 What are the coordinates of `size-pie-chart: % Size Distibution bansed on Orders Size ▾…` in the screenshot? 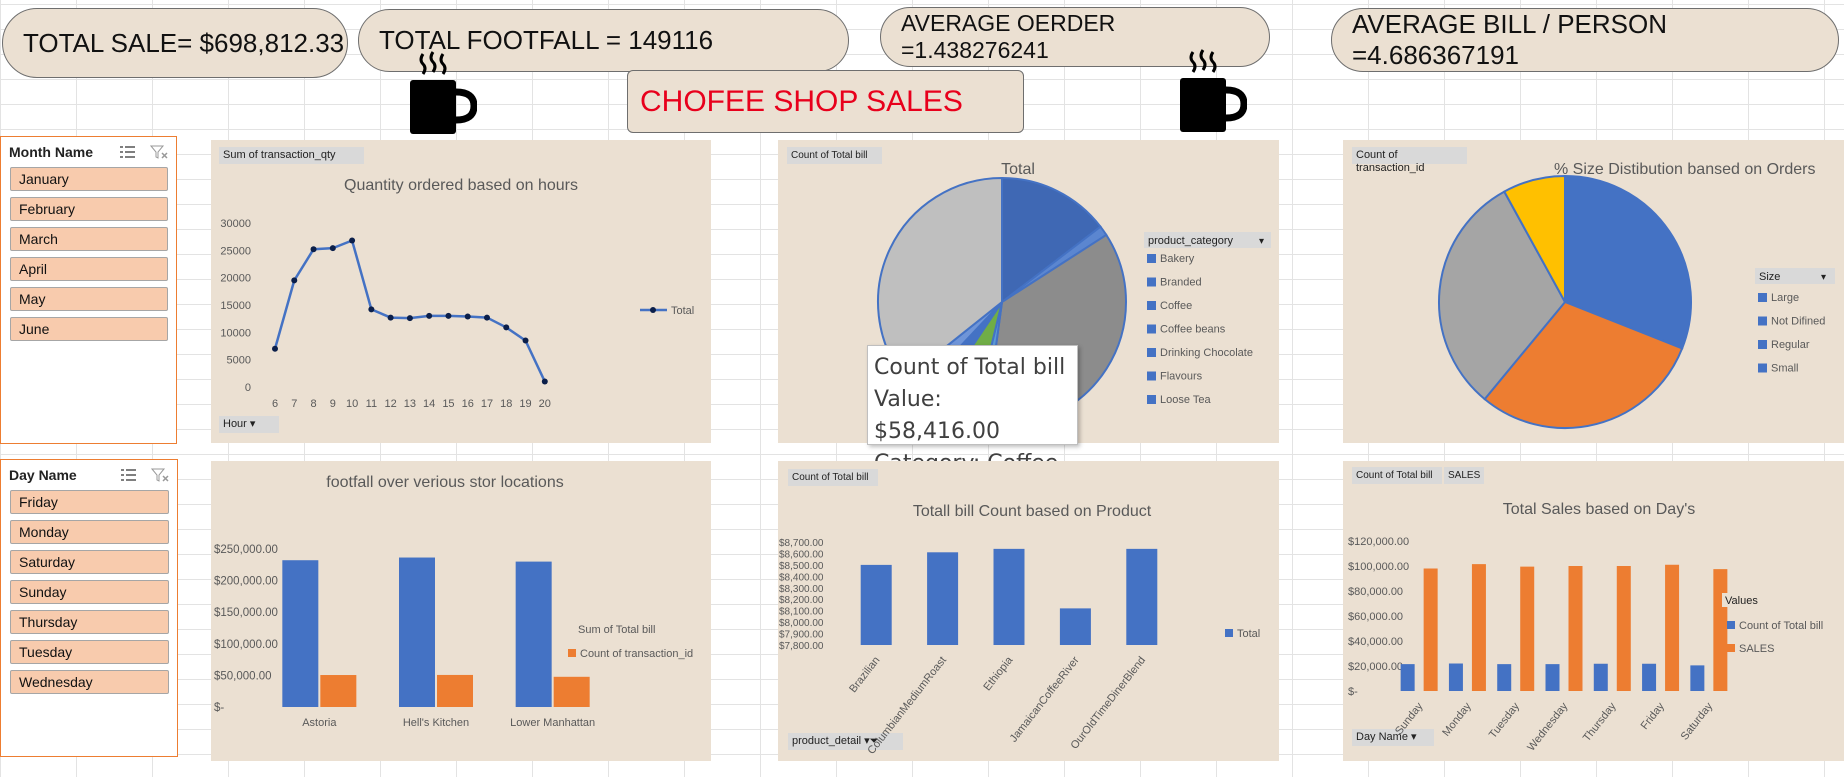 It's located at (1636, 295).